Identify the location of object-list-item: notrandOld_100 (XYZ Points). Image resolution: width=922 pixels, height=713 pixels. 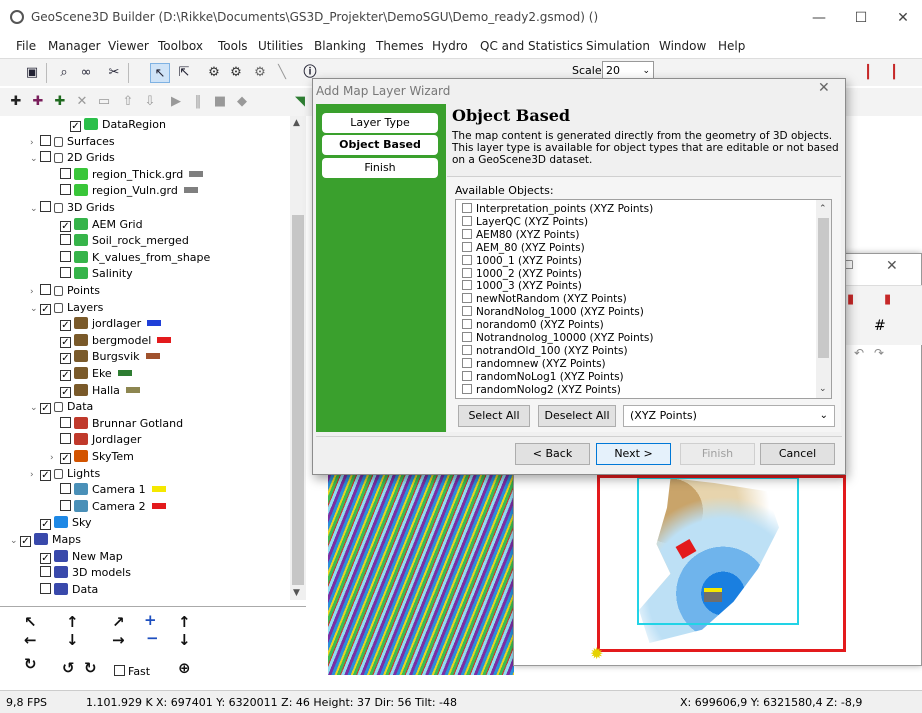
(545, 351).